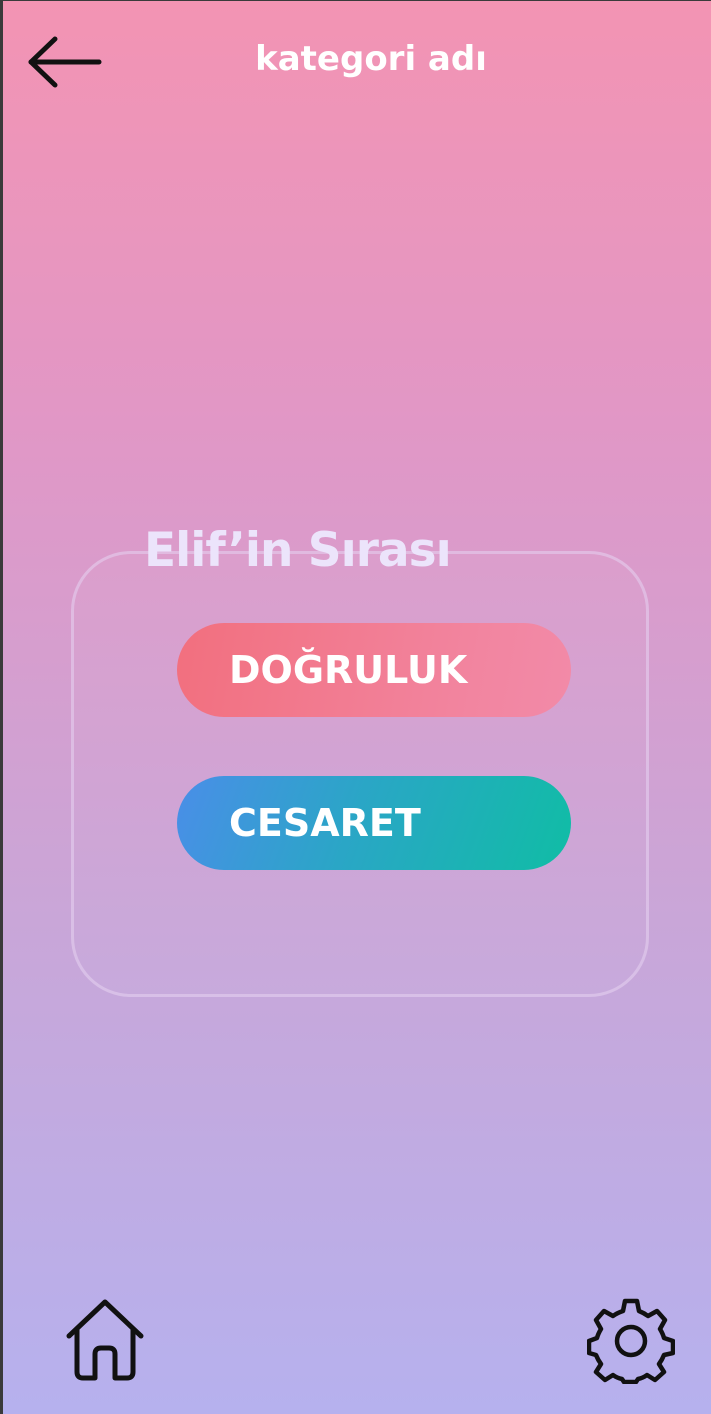 The width and height of the screenshot is (711, 1414). I want to click on truth-button: DOĞRULUK, so click(374, 670).